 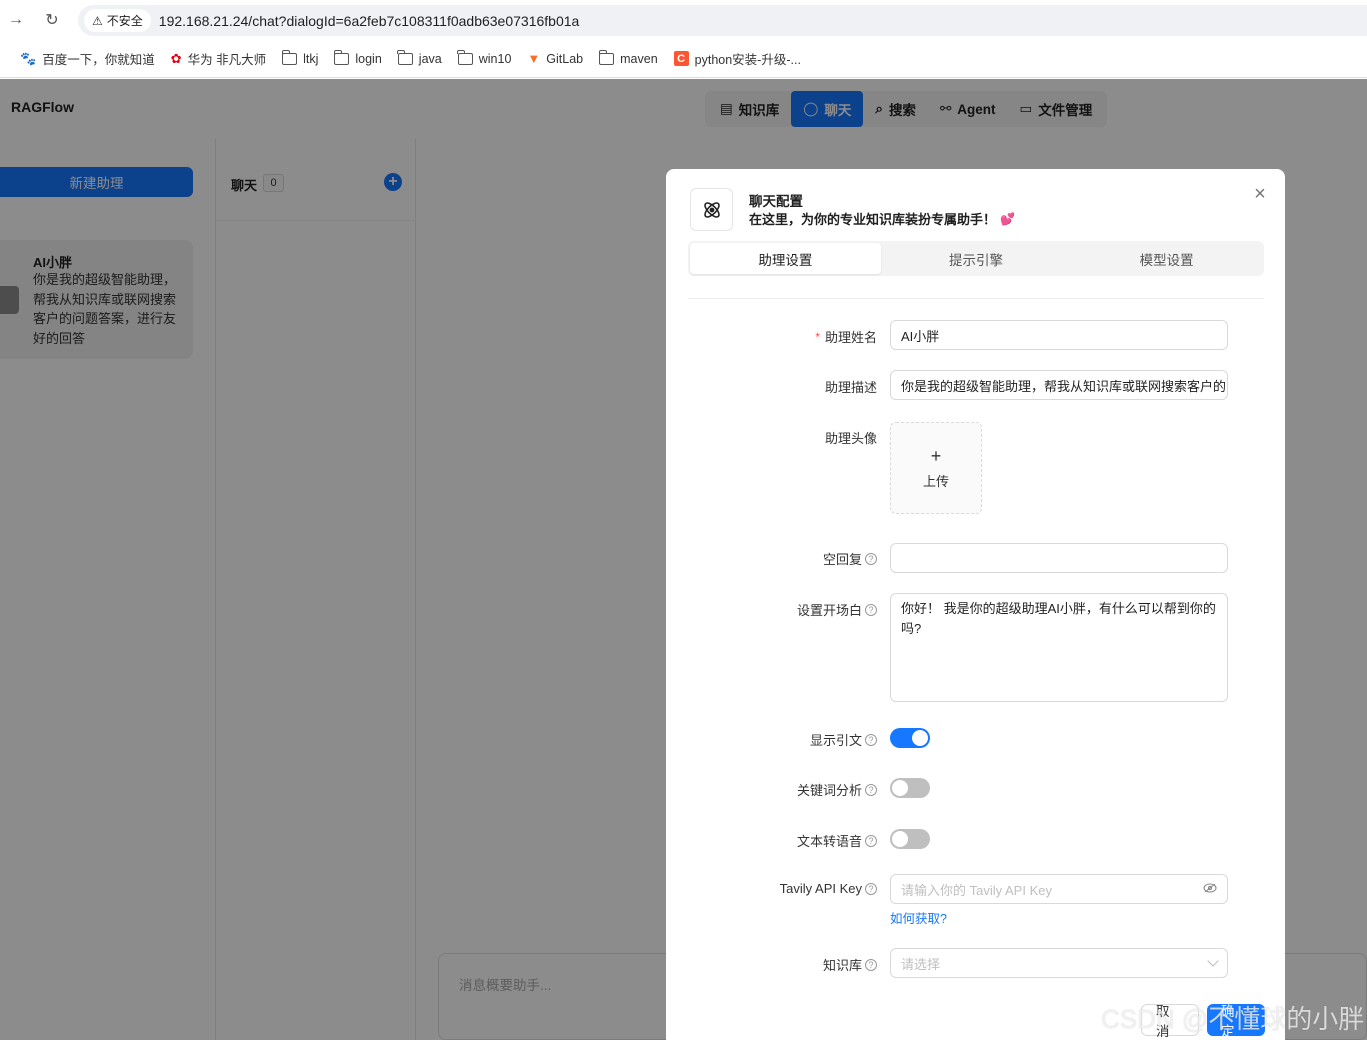 What do you see at coordinates (776, 201) in the screenshot?
I see `modal-title: 聊天配置` at bounding box center [776, 201].